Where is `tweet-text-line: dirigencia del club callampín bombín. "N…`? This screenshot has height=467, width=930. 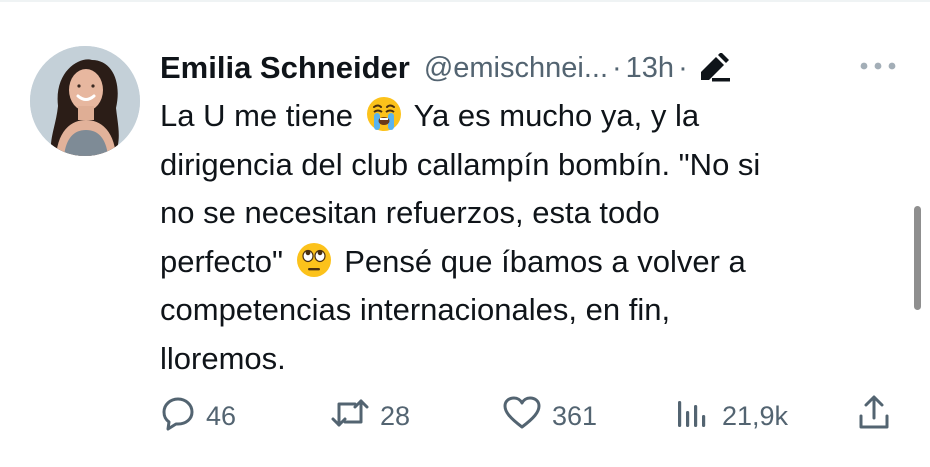
tweet-text-line: dirigencia del club callampín bombín. "N… is located at coordinates (460, 164).